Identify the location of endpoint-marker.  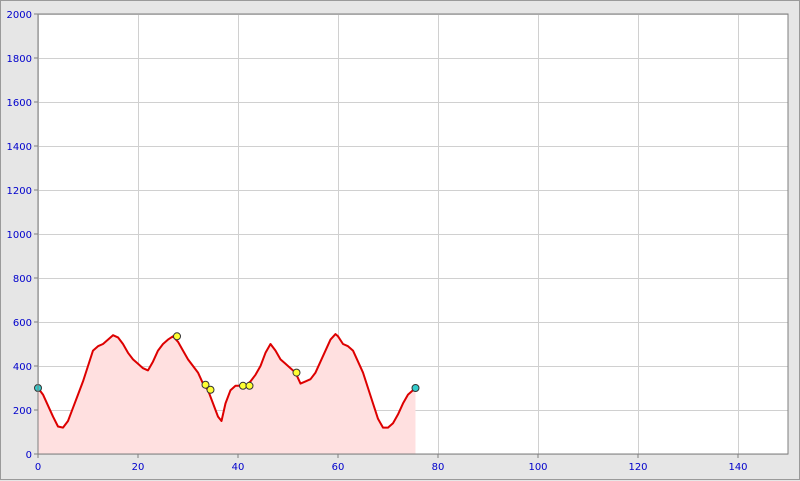
(415, 388).